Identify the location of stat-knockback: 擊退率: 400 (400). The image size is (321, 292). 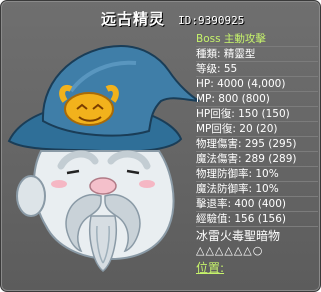
(257, 204).